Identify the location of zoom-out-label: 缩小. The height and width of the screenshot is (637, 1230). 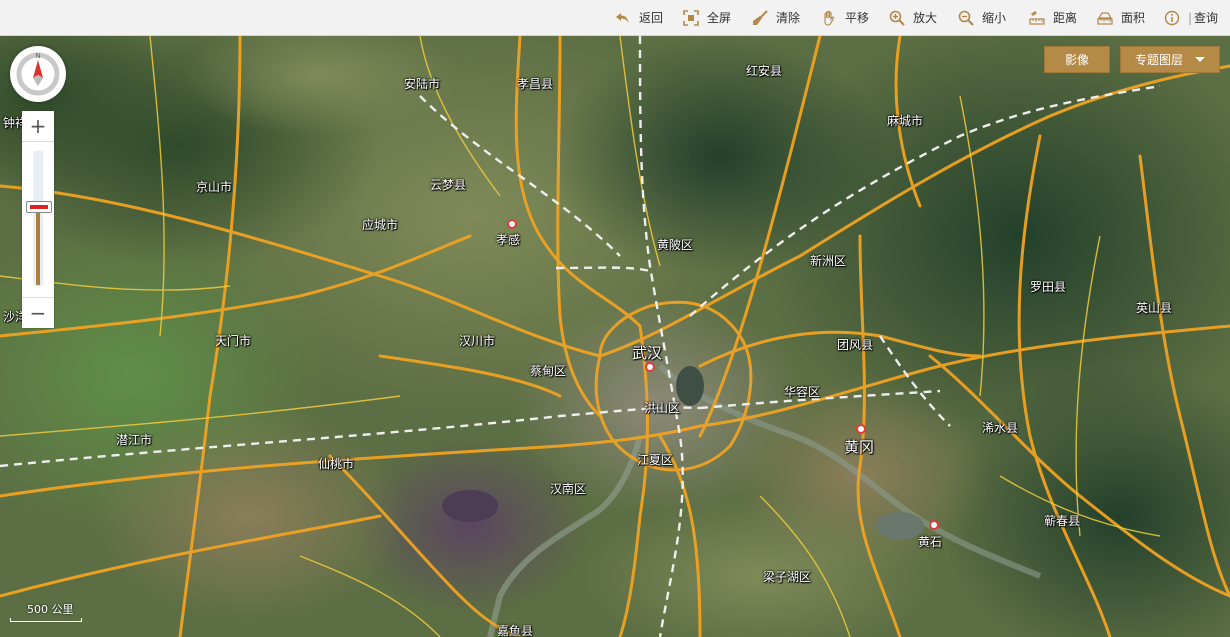
(994, 18).